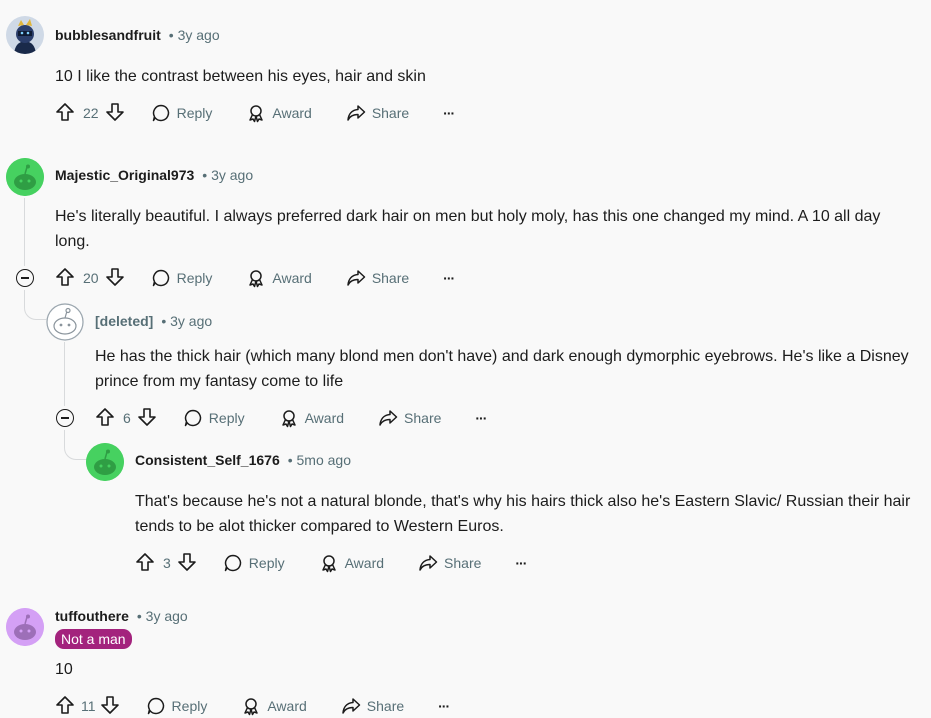 This screenshot has width=931, height=718. I want to click on comment-actions: 20 Reply Award Share ···, so click(255, 278).